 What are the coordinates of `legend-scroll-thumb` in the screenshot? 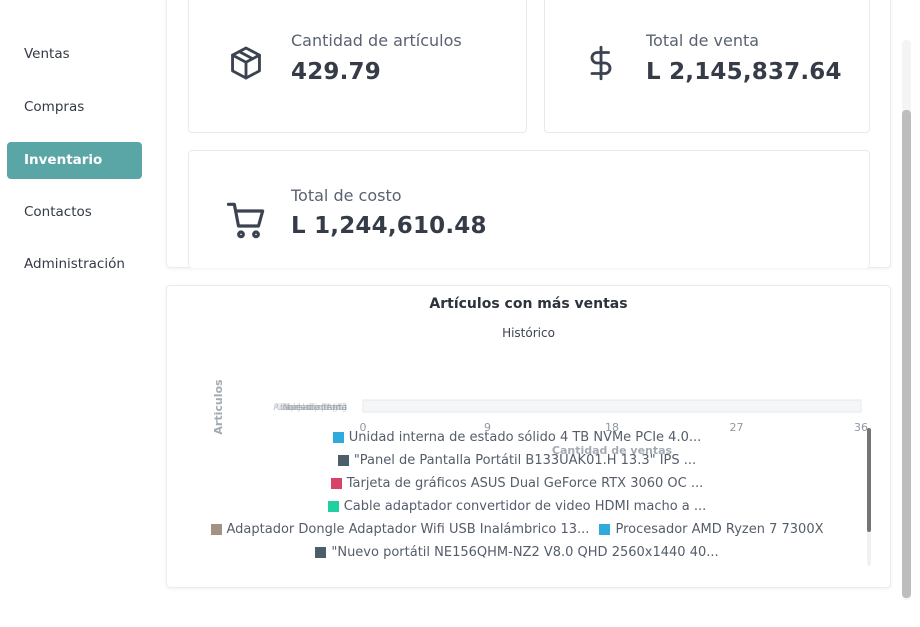 It's located at (869, 480).